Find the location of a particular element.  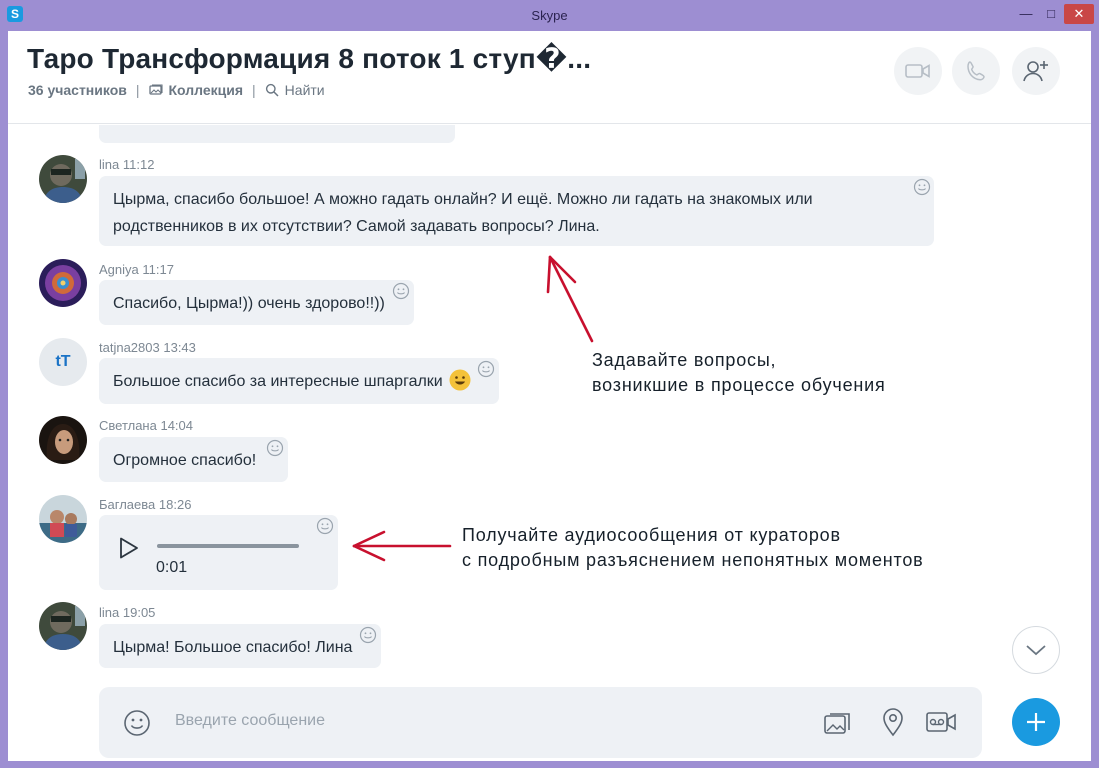

window-title: Skype is located at coordinates (549, 15).